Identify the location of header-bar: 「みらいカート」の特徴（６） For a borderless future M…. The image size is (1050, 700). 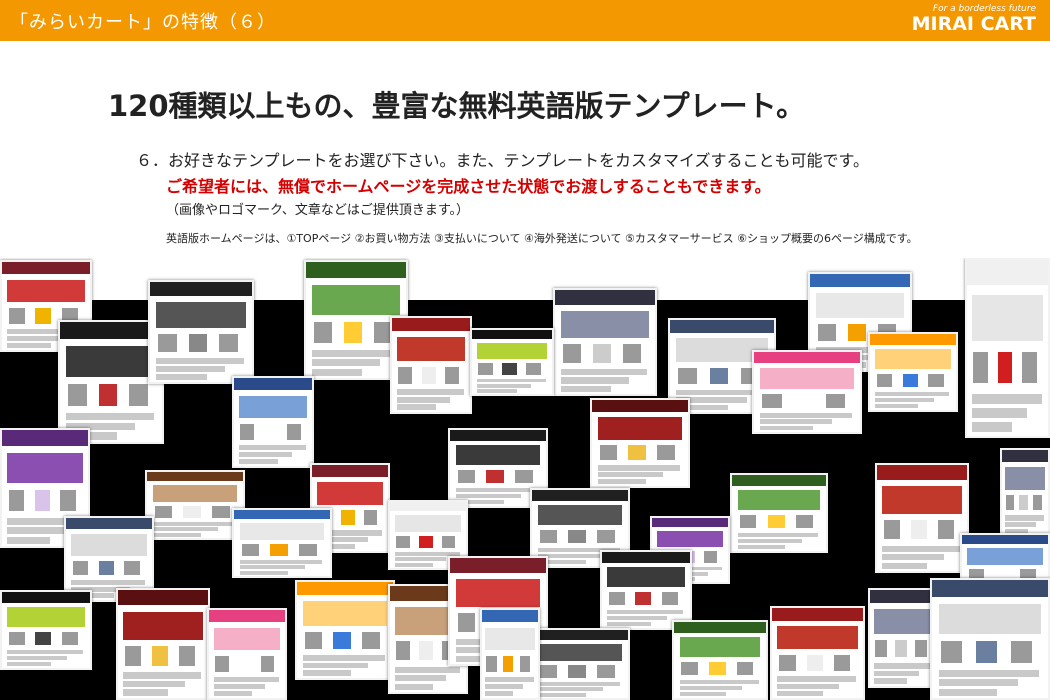
(525, 20).